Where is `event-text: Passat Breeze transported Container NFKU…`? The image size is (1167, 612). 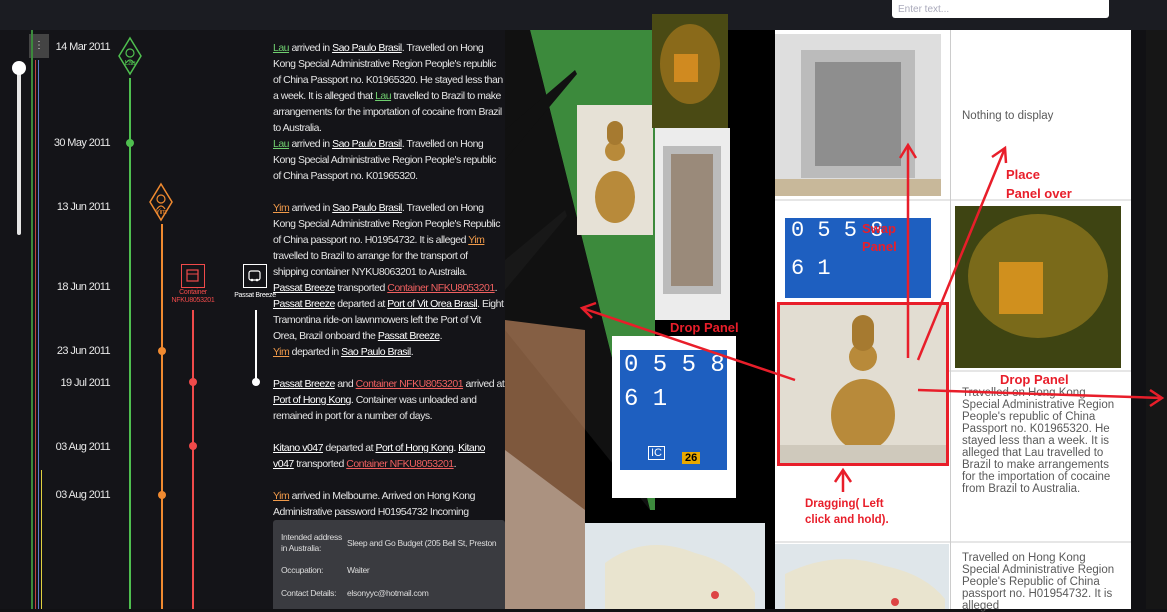 event-text: Passat Breeze transported Container NFKU… is located at coordinates (388, 312).